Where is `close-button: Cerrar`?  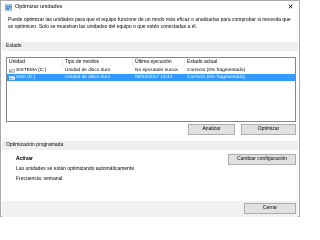 close-button: Cerrar is located at coordinates (270, 208).